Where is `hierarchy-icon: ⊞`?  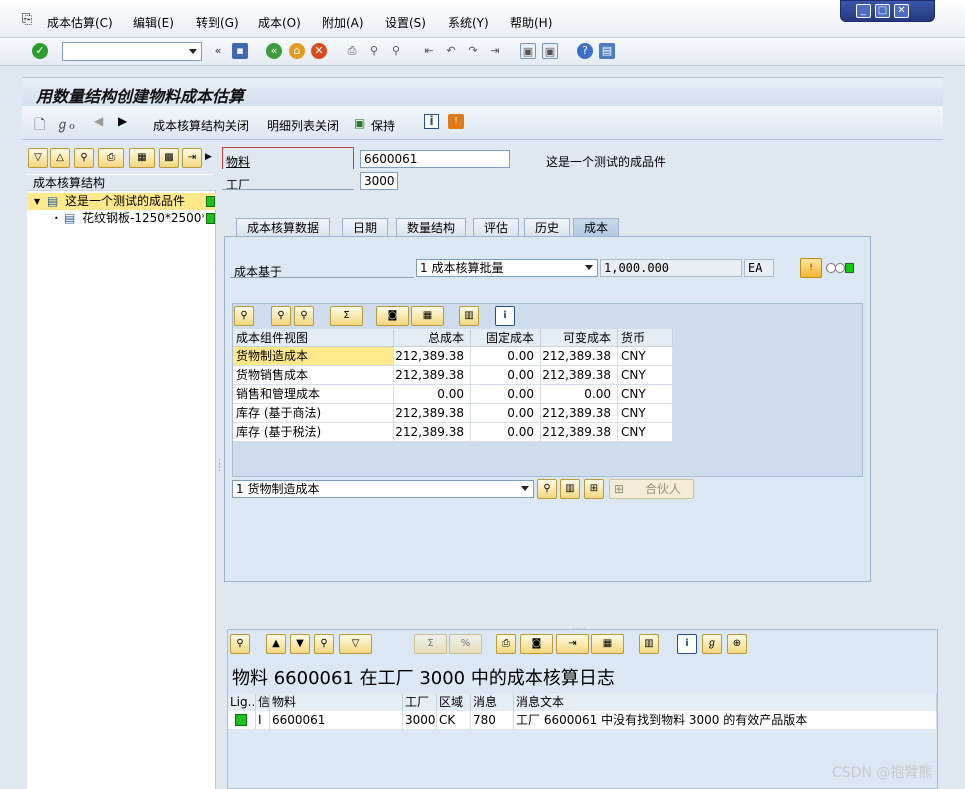
hierarchy-icon: ⊞ is located at coordinates (594, 489).